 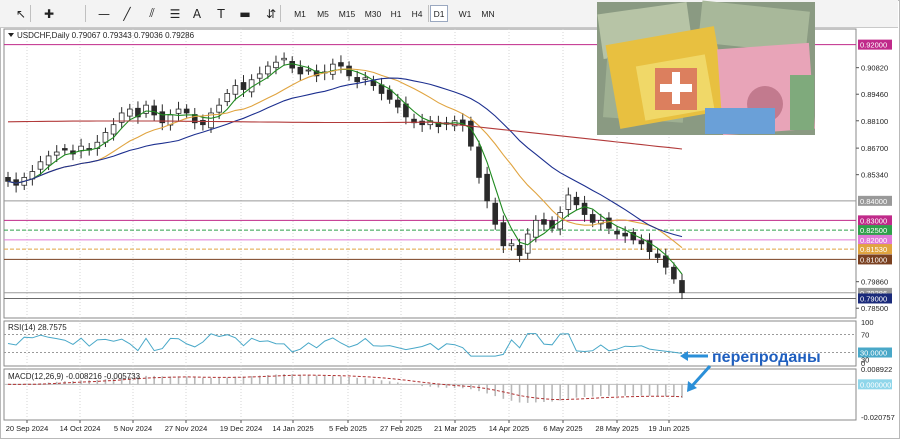 I want to click on price-axis-label: 0.81000, so click(x=873, y=259).